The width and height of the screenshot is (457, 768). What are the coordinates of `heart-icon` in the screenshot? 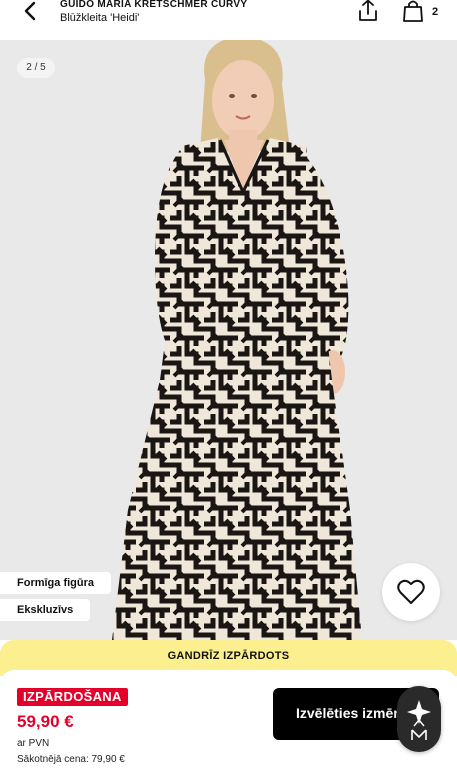 It's located at (411, 591).